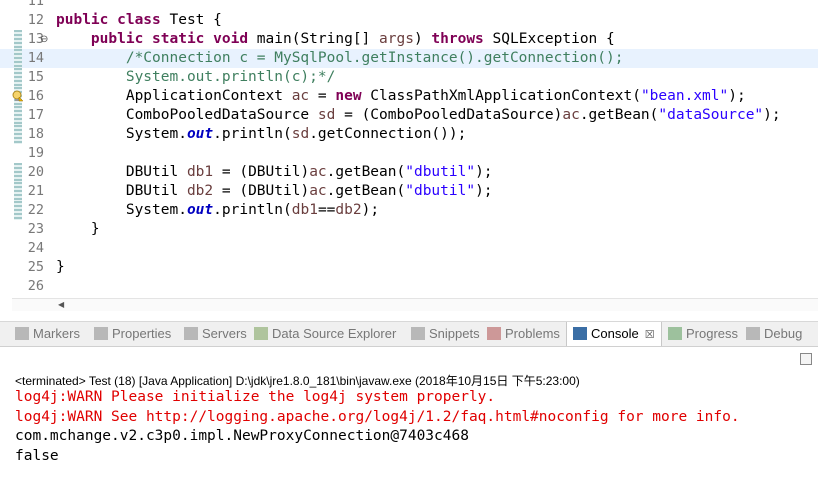  I want to click on tab-properties: Properties, so click(132, 334).